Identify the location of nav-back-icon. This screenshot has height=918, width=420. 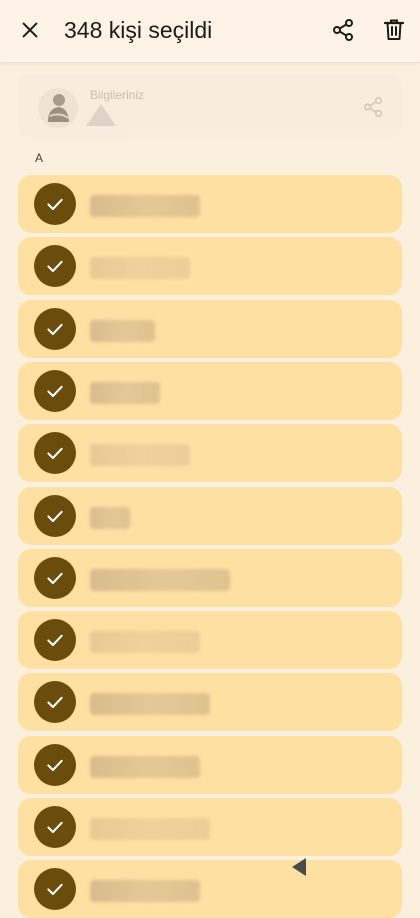
(299, 867).